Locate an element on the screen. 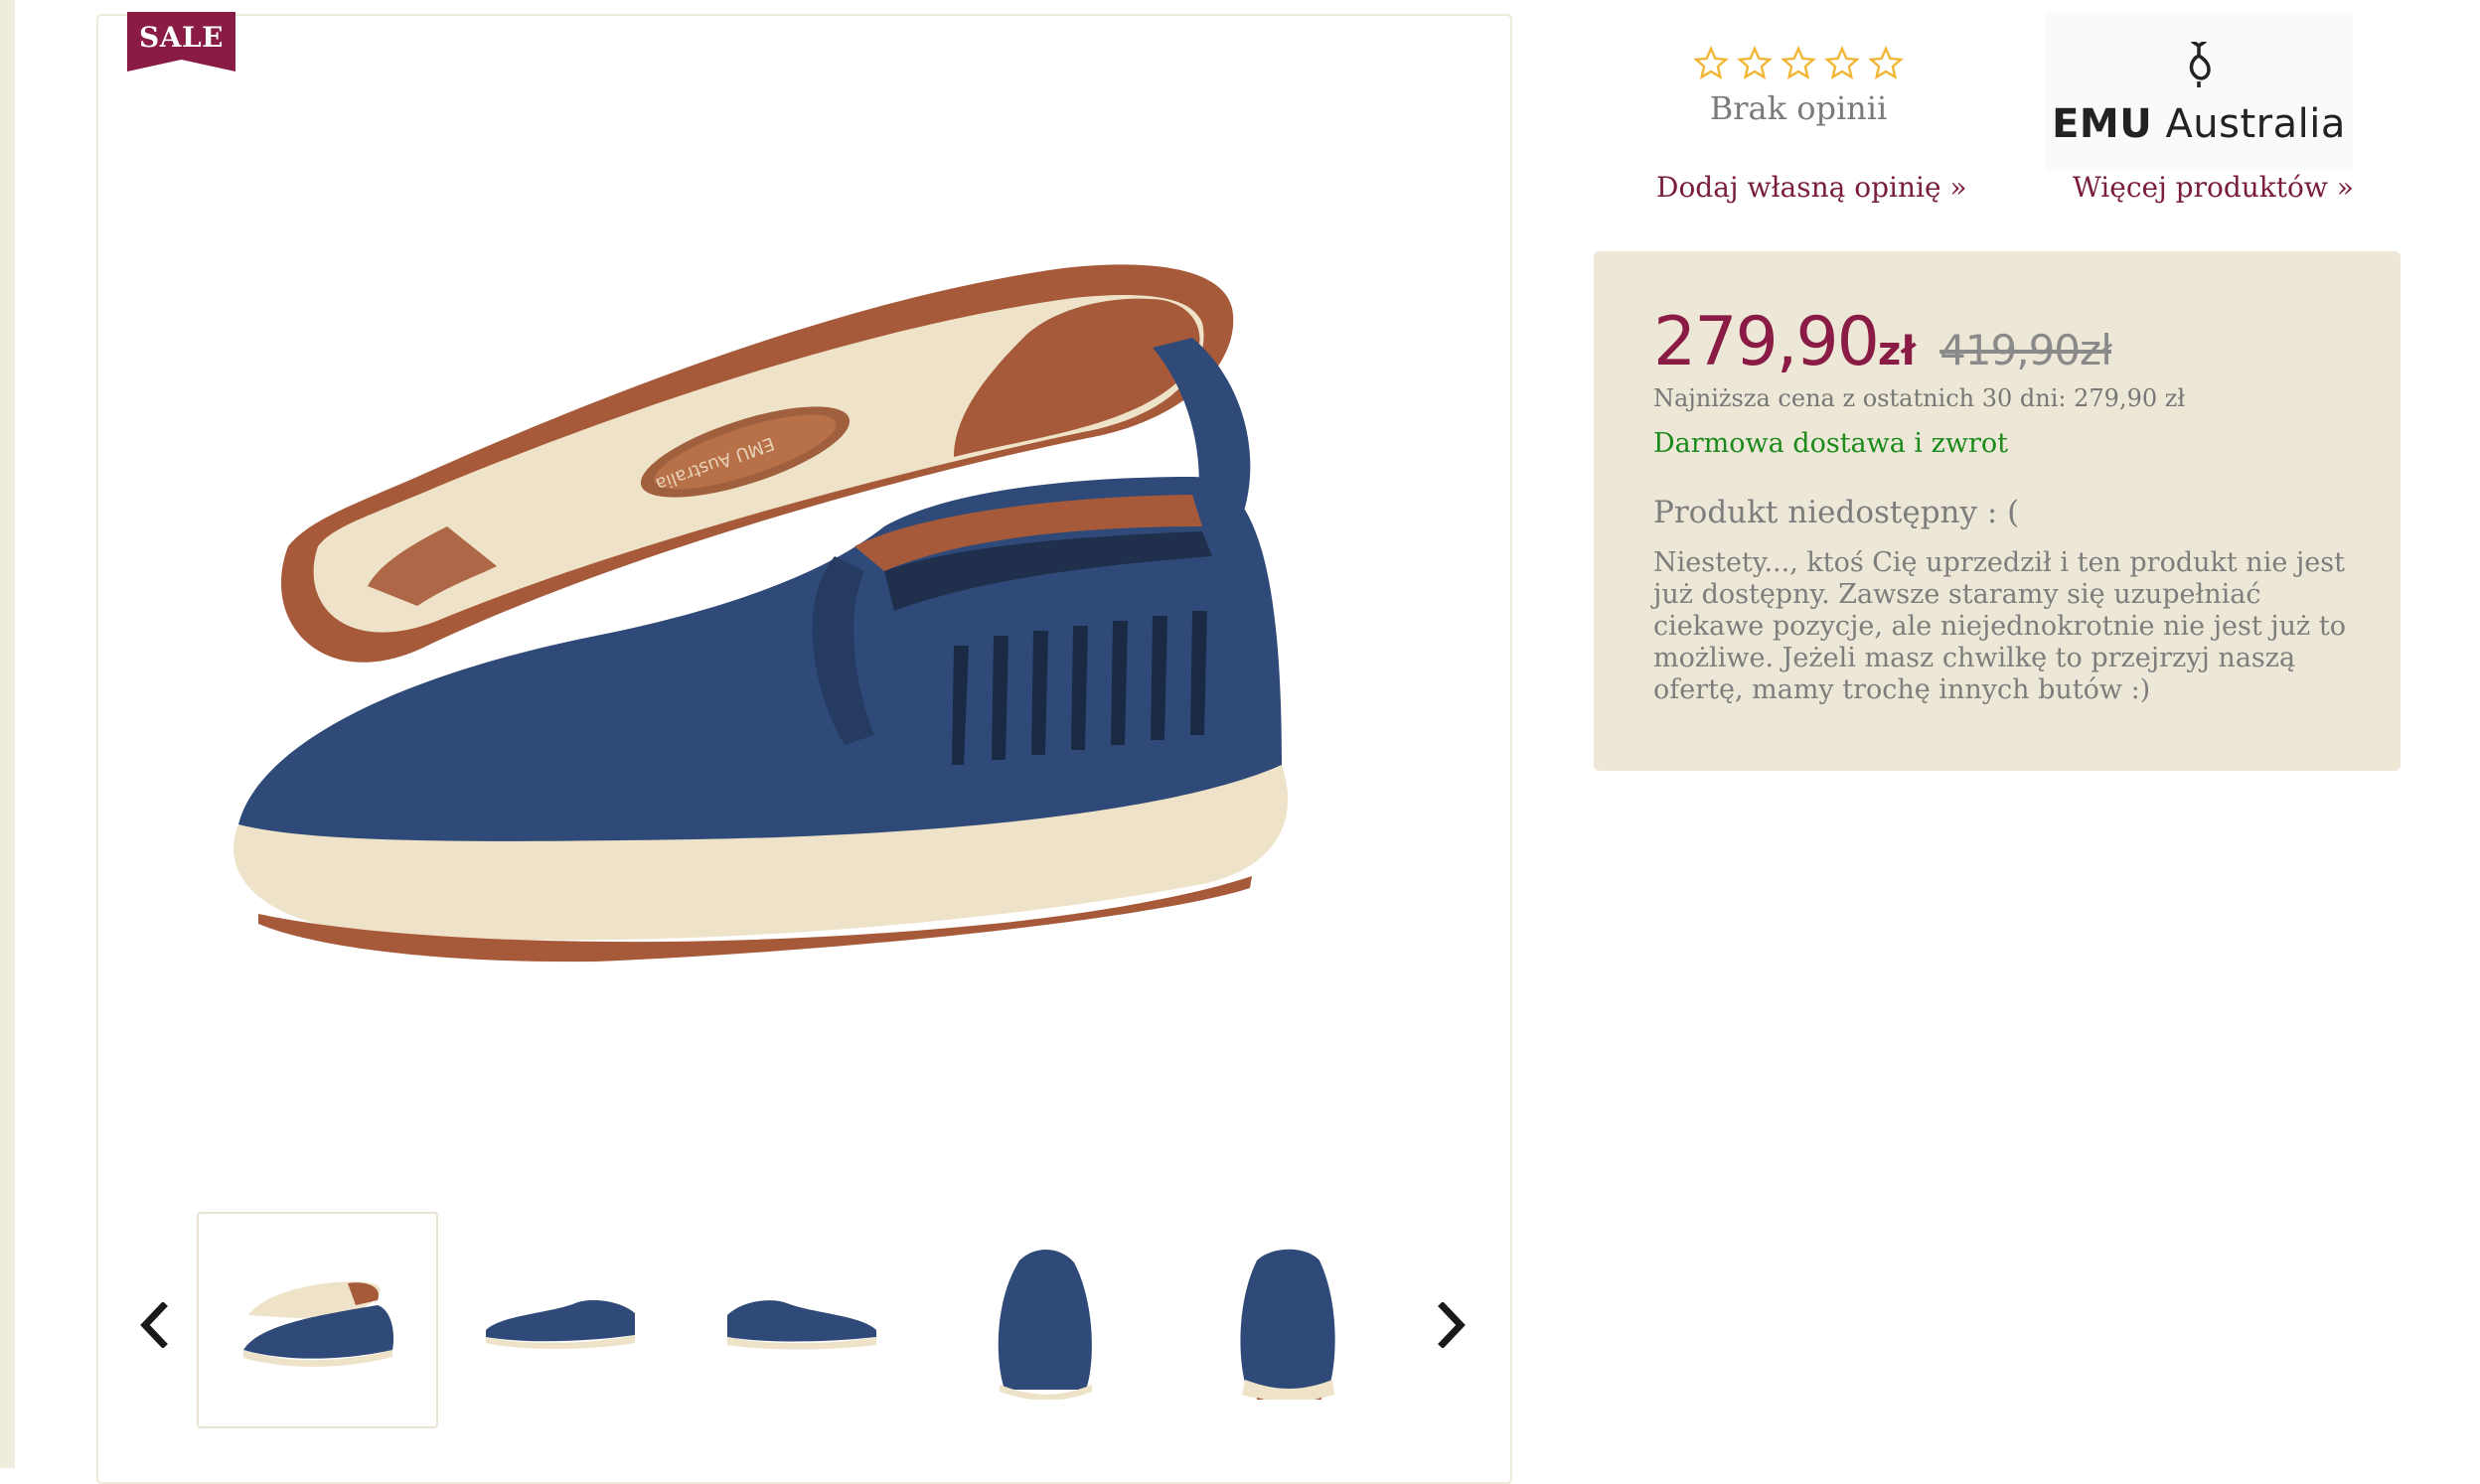 The width and height of the screenshot is (2480, 1484). thumbnail-carousel is located at coordinates (804, 1321).